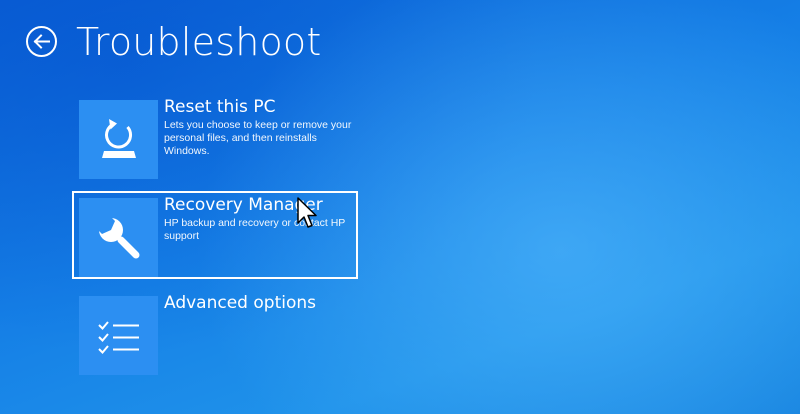  I want to click on back-button, so click(41, 41).